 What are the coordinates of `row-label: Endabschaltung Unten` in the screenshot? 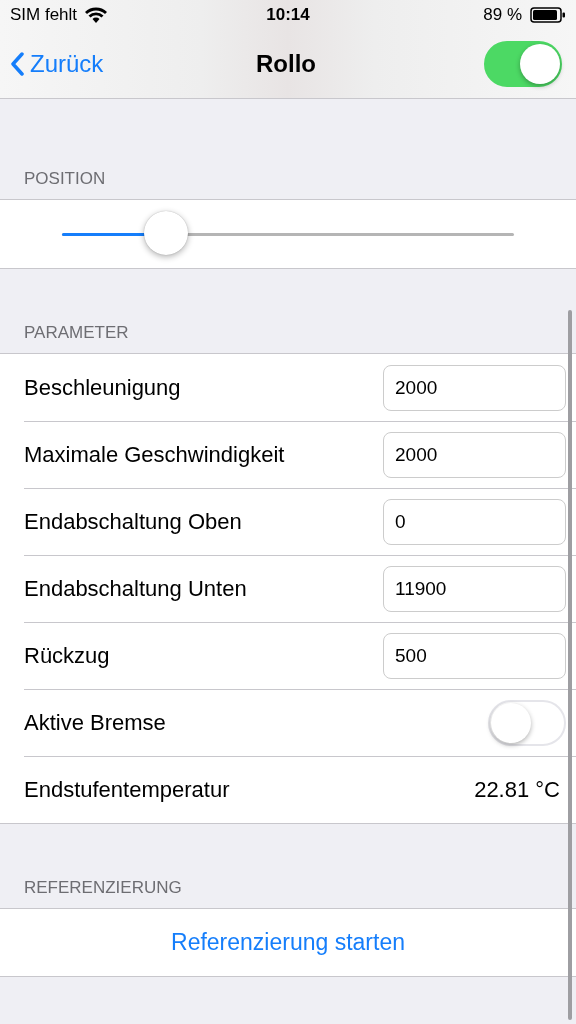 It's located at (136, 588).